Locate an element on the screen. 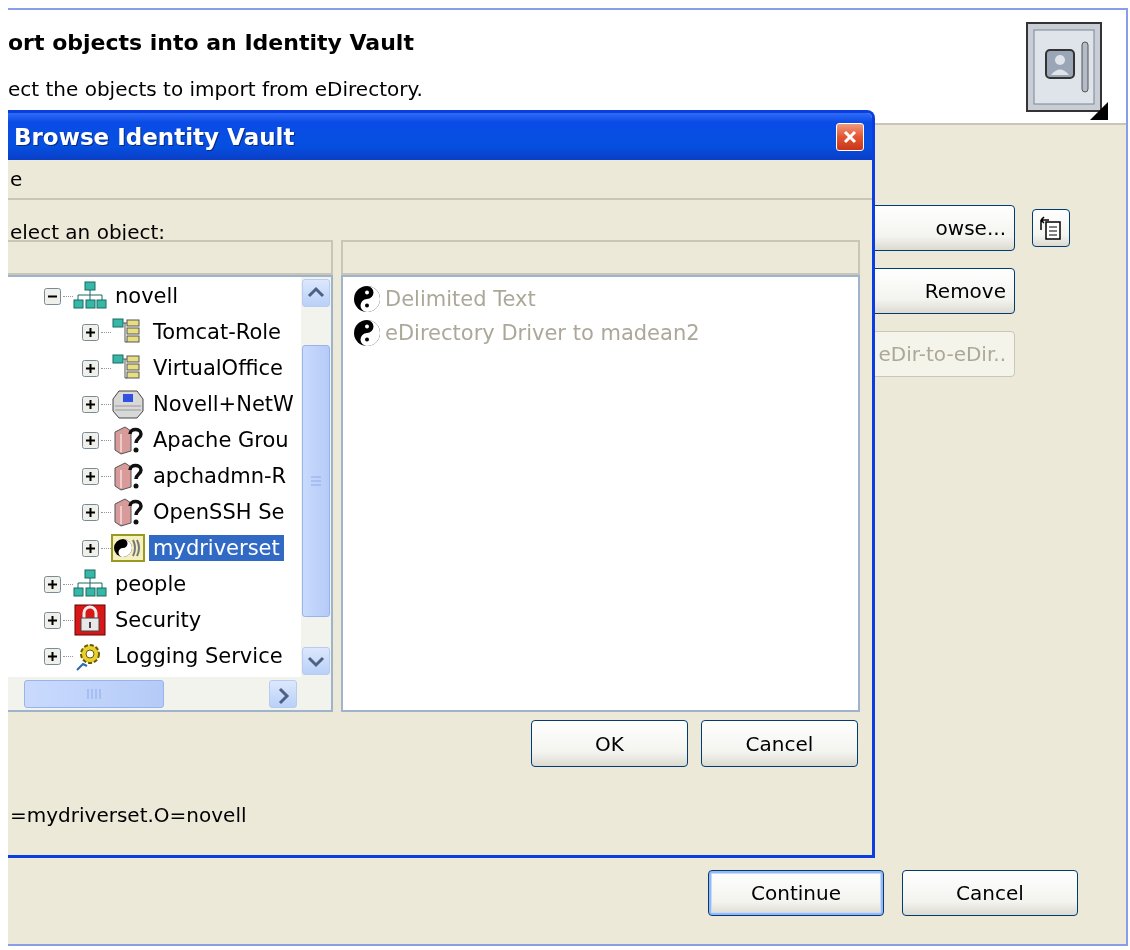 Image resolution: width=1130 pixels, height=950 pixels. tree-item: Novell+NetW is located at coordinates (223, 404).